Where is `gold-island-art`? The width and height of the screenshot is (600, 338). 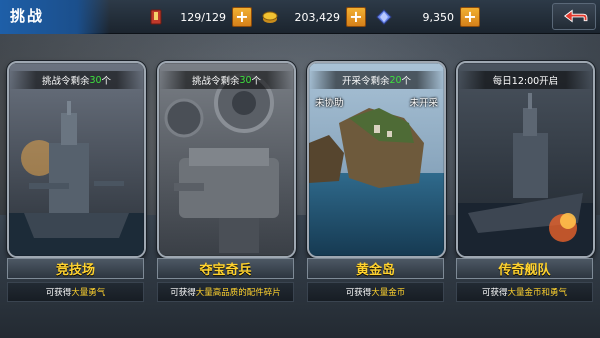
gold-island-art is located at coordinates (376, 159).